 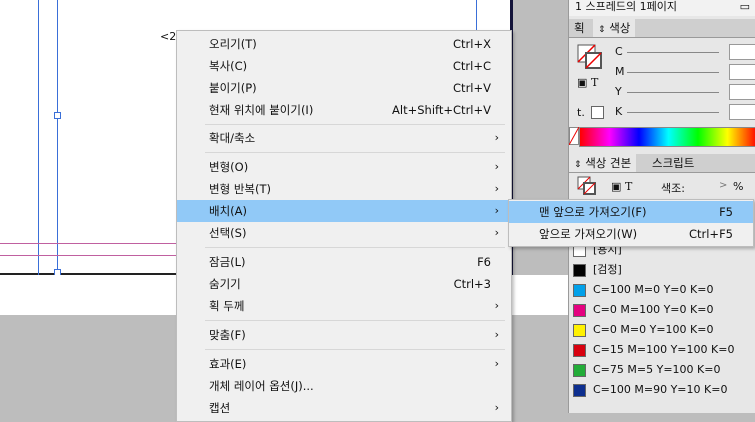 I want to click on menu-item-paste-in-place: 현재 위치에 붙이기(I) Alt+Shift+Ctrl+V, so click(x=344, y=110).